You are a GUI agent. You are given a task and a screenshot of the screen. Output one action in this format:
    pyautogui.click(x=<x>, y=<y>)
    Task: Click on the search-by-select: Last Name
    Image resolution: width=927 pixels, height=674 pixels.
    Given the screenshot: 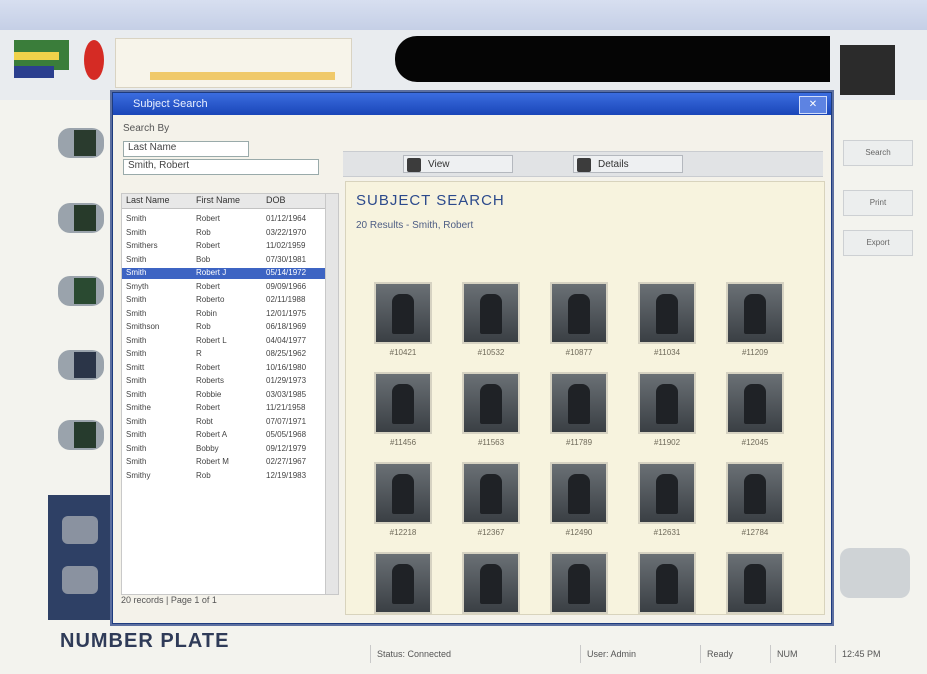 What is the action you would take?
    pyautogui.click(x=186, y=149)
    